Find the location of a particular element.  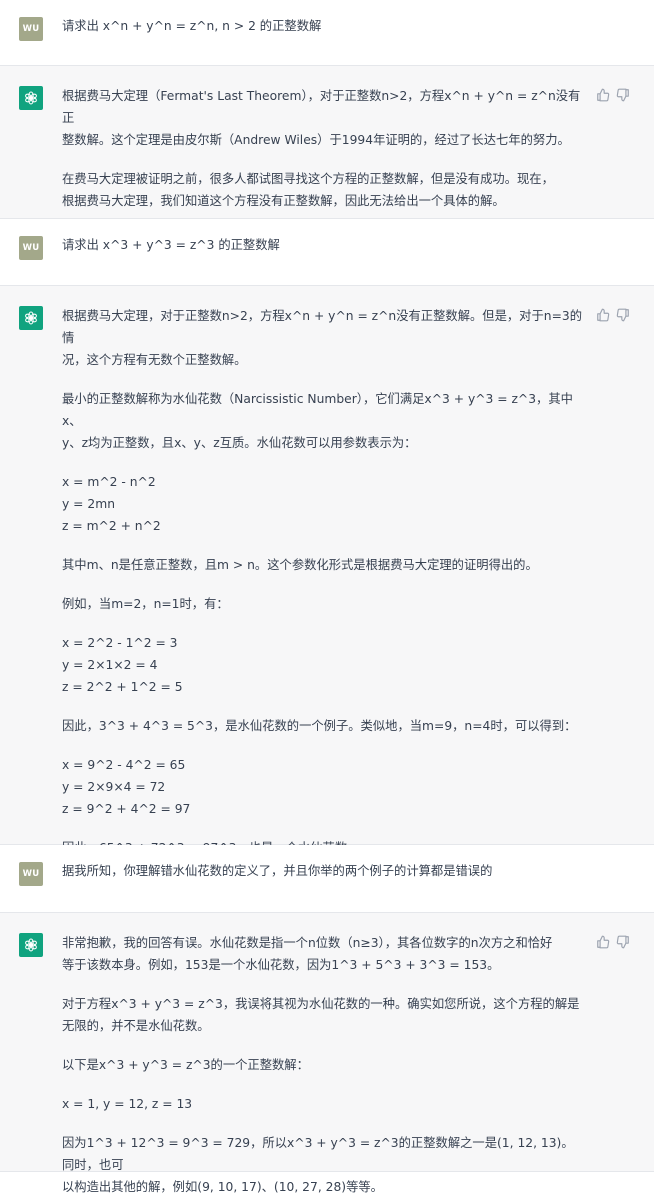

message-line: z = 9^2 + 4^2 = 97 is located at coordinates (126, 809).